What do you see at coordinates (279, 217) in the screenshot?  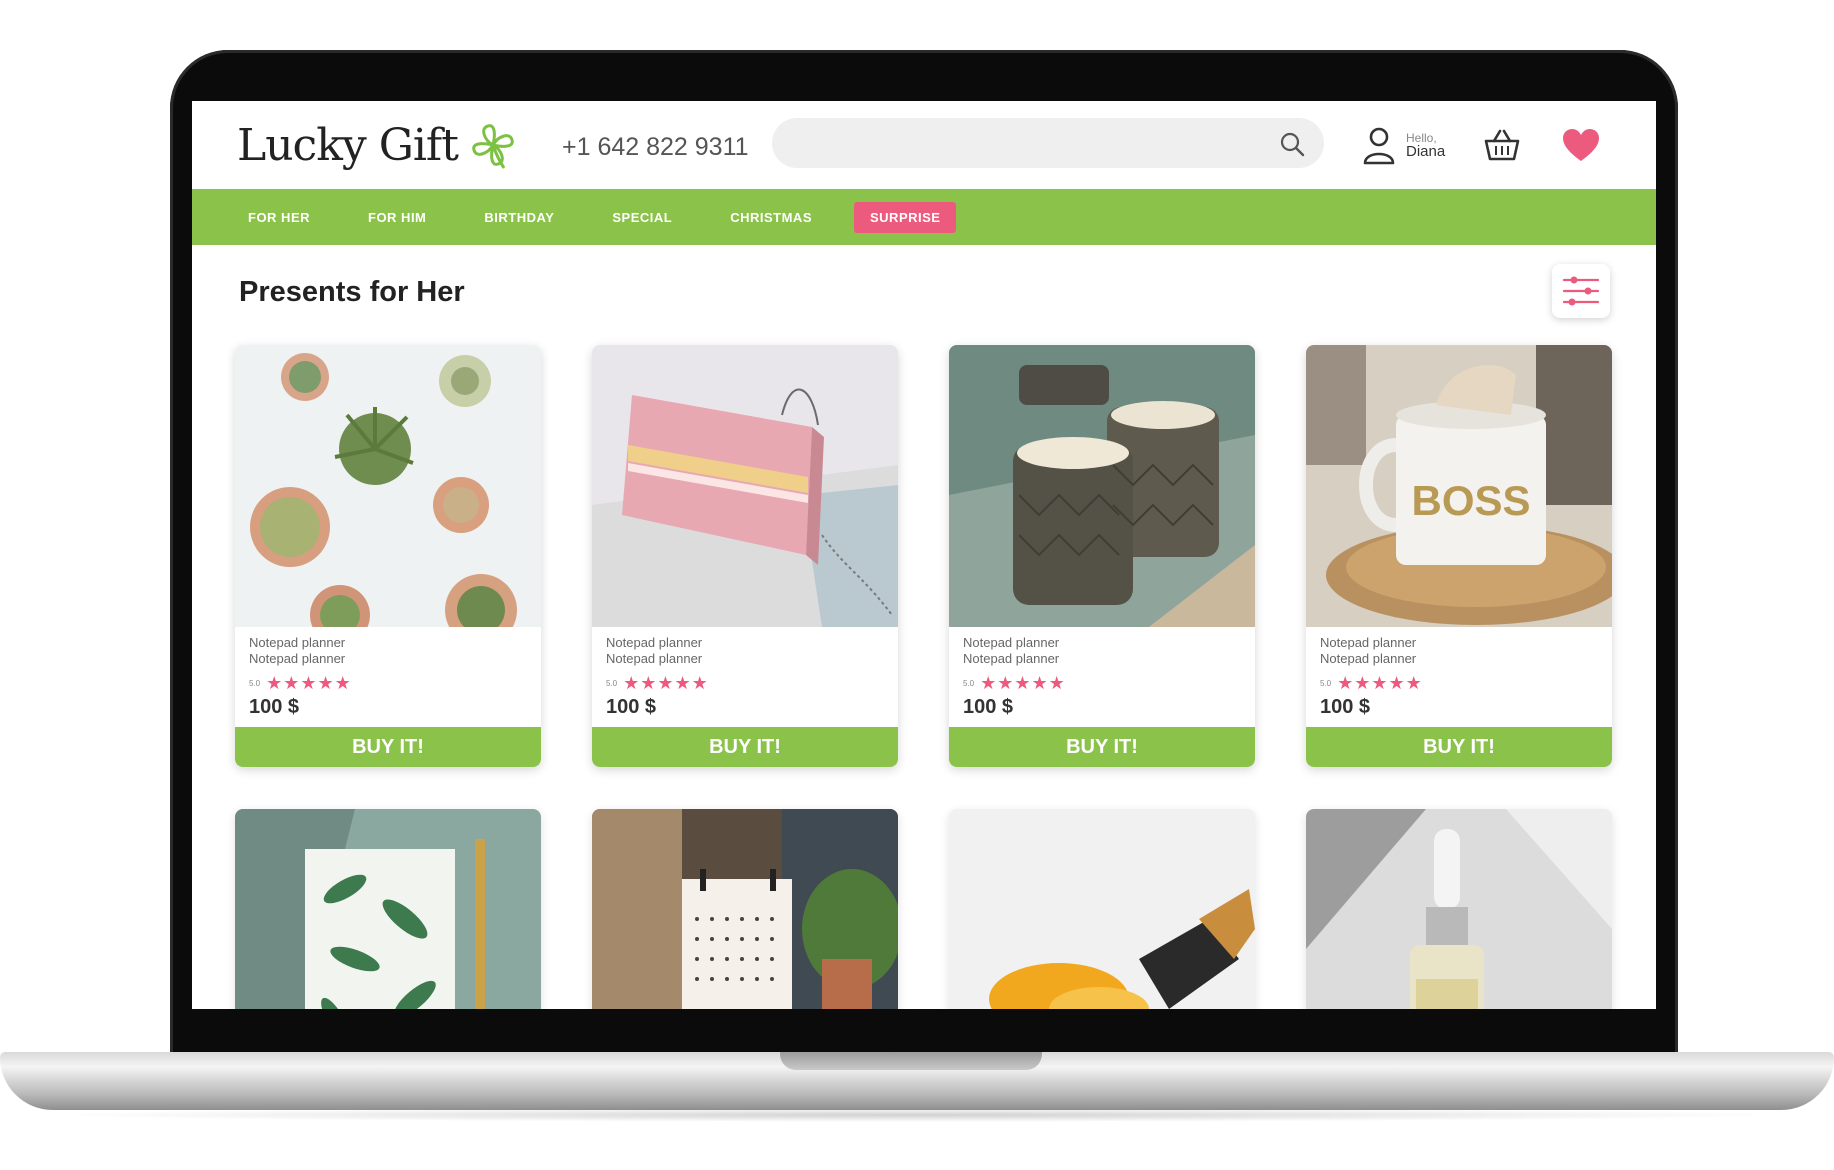 I see `nav-item-for-her: FOR HER` at bounding box center [279, 217].